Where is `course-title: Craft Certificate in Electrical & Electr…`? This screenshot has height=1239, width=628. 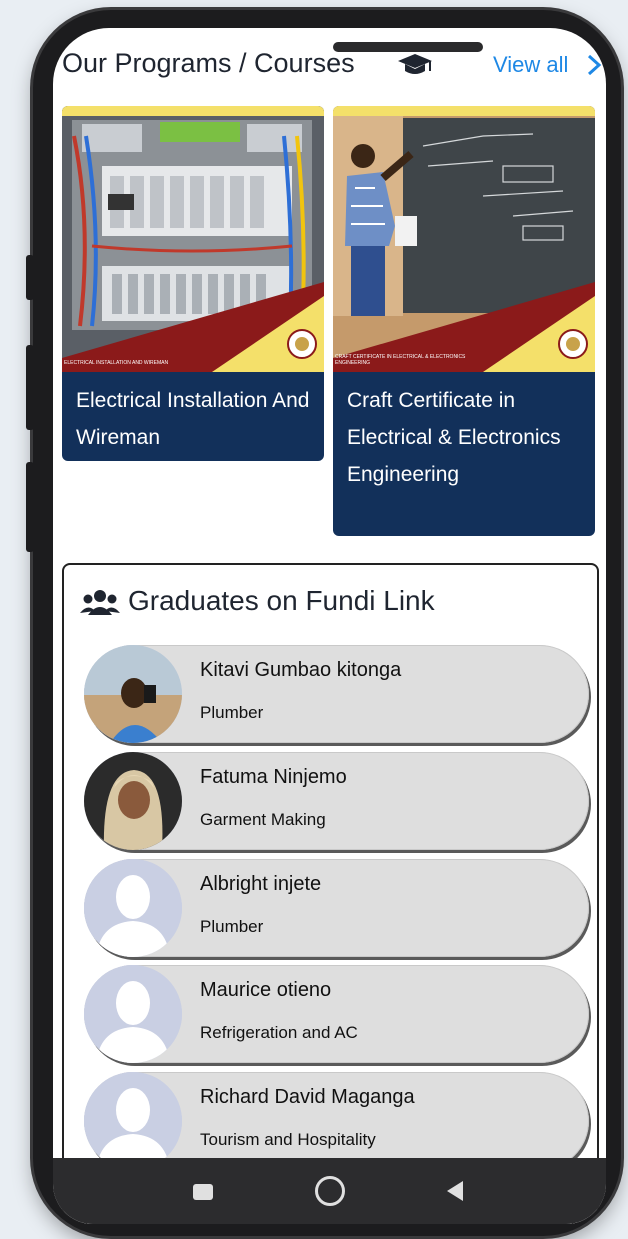 course-title: Craft Certificate in Electrical & Electr… is located at coordinates (454, 437).